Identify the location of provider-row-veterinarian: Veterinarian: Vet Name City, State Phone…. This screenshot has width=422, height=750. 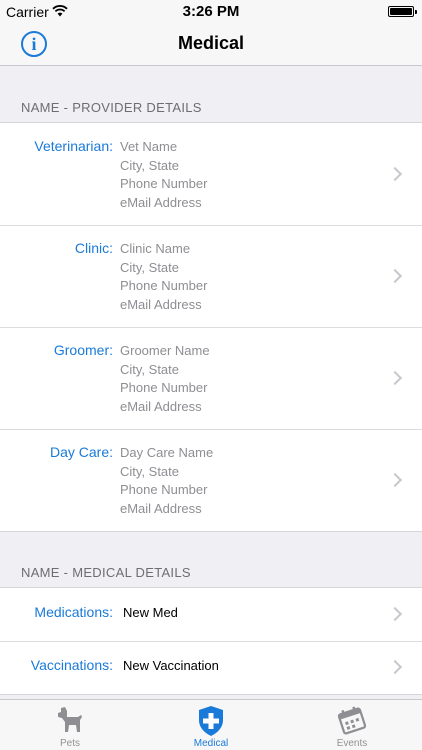
(211, 174).